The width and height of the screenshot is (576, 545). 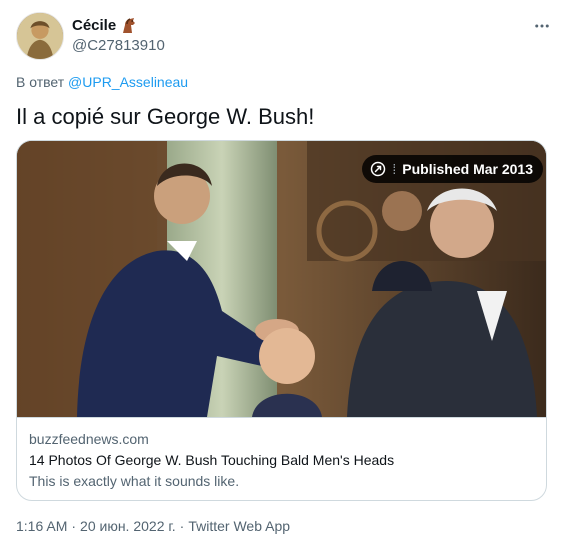 I want to click on reply-prefix: В ответ, so click(x=40, y=82).